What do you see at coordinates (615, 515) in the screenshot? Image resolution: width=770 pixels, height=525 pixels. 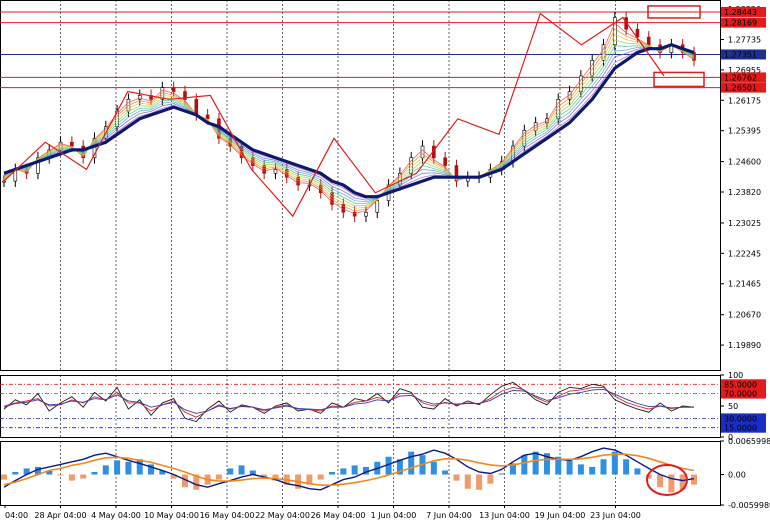 I see `x-tick-label: 23 Jun 04:00` at bounding box center [615, 515].